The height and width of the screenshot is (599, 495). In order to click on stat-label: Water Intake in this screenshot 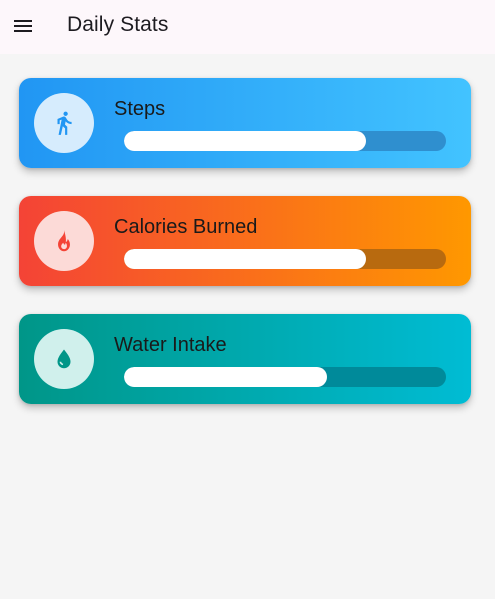, I will do `click(170, 345)`.